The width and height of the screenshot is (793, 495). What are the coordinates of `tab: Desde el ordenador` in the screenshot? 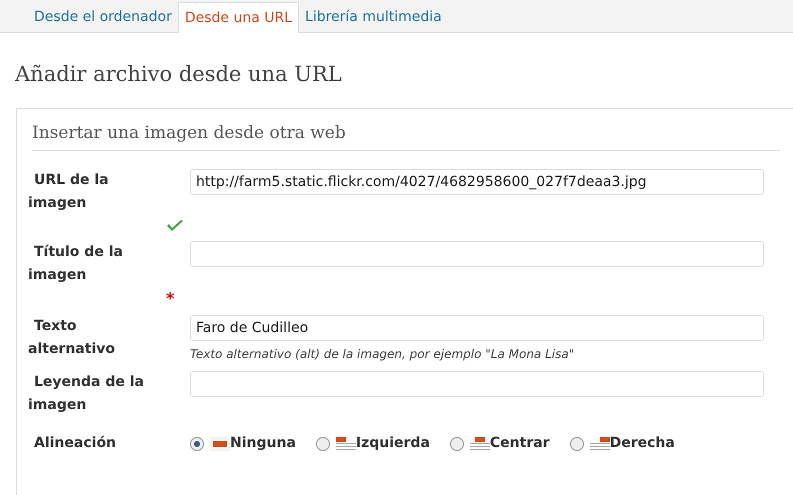 It's located at (103, 17).